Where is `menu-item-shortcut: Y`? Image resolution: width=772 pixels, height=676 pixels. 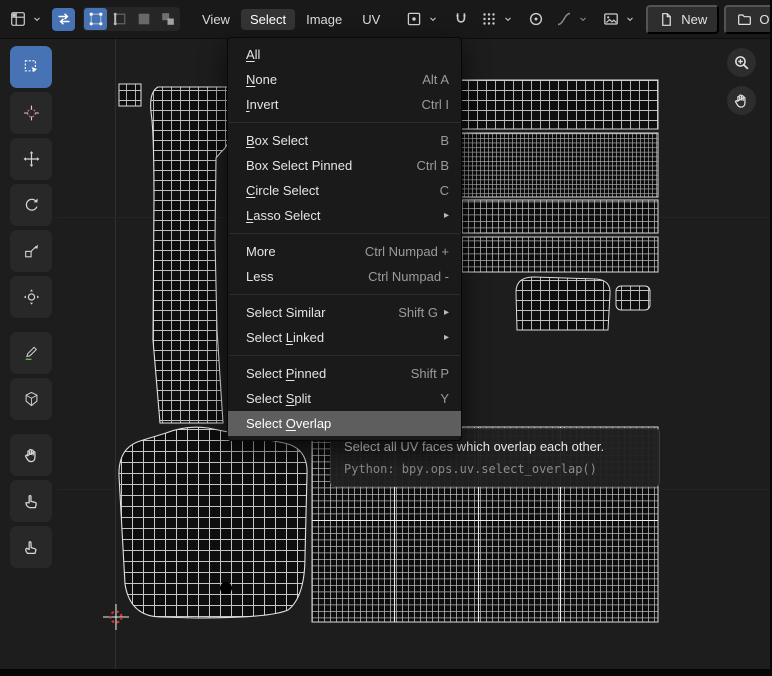
menu-item-shortcut: Y is located at coordinates (444, 398).